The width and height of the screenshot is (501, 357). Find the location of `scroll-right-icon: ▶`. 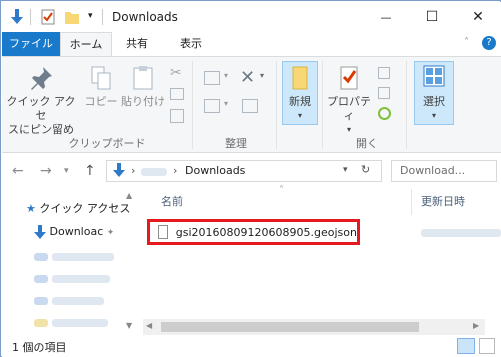

scroll-right-icon: ▶ is located at coordinates (476, 325).